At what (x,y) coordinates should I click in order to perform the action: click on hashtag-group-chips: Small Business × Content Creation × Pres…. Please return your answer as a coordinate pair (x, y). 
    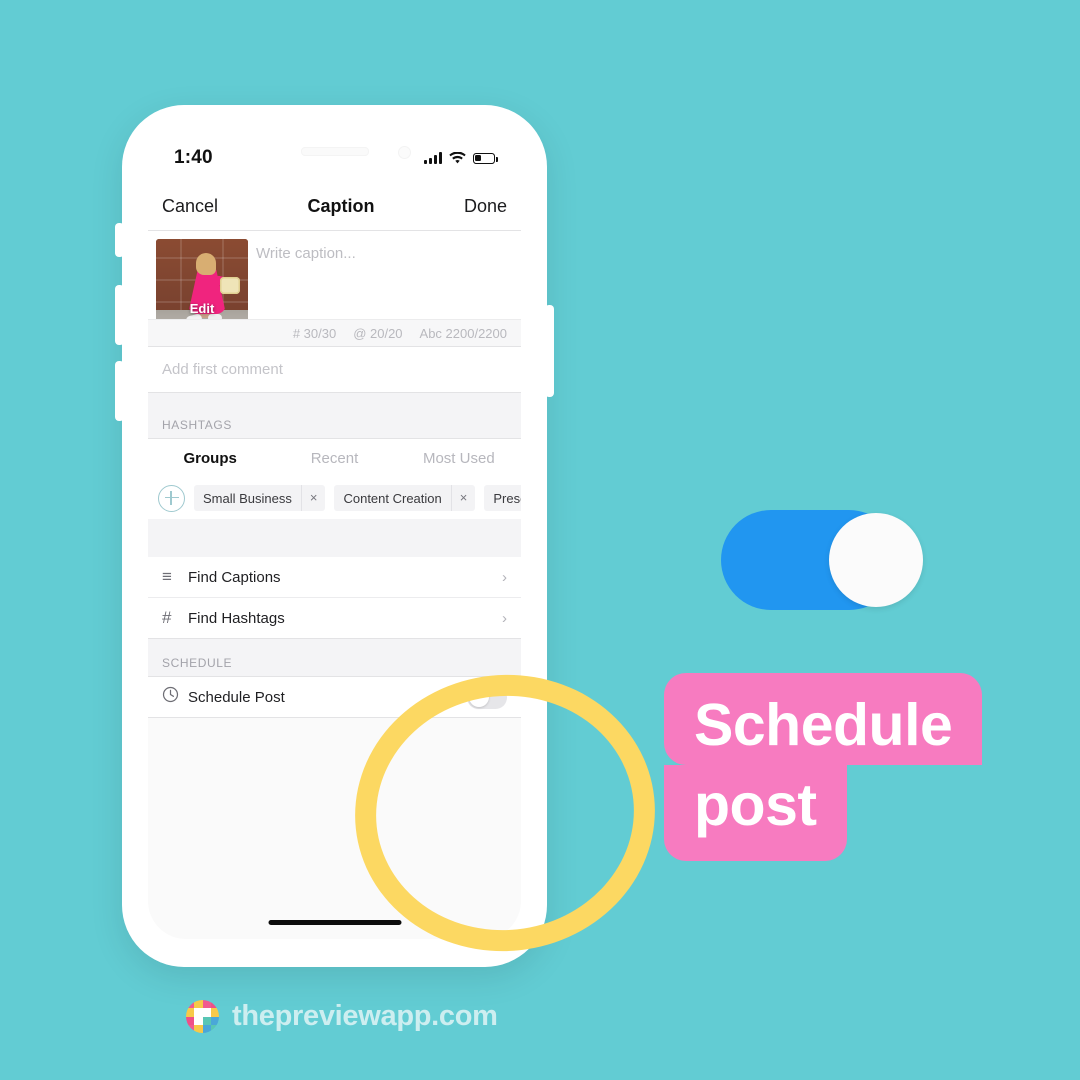
    Looking at the image, I should click on (334, 498).